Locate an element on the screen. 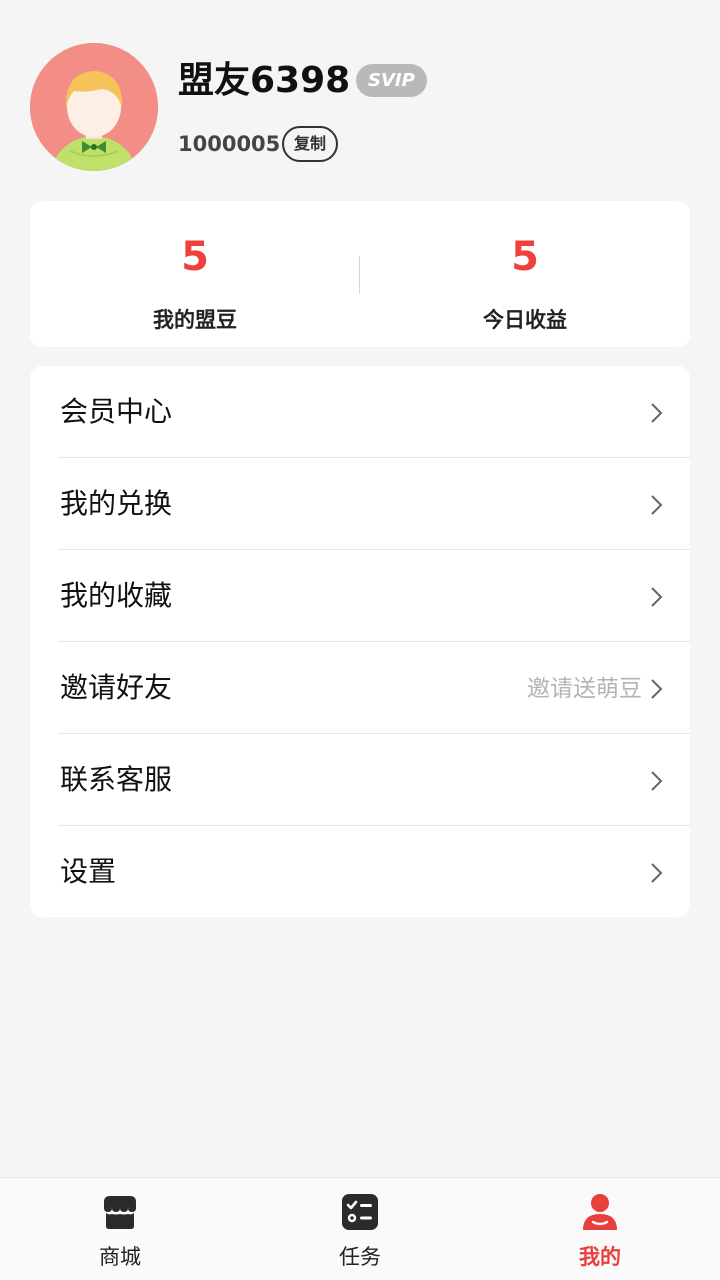  menu-item-hint: 邀请送萌豆 is located at coordinates (584, 689).